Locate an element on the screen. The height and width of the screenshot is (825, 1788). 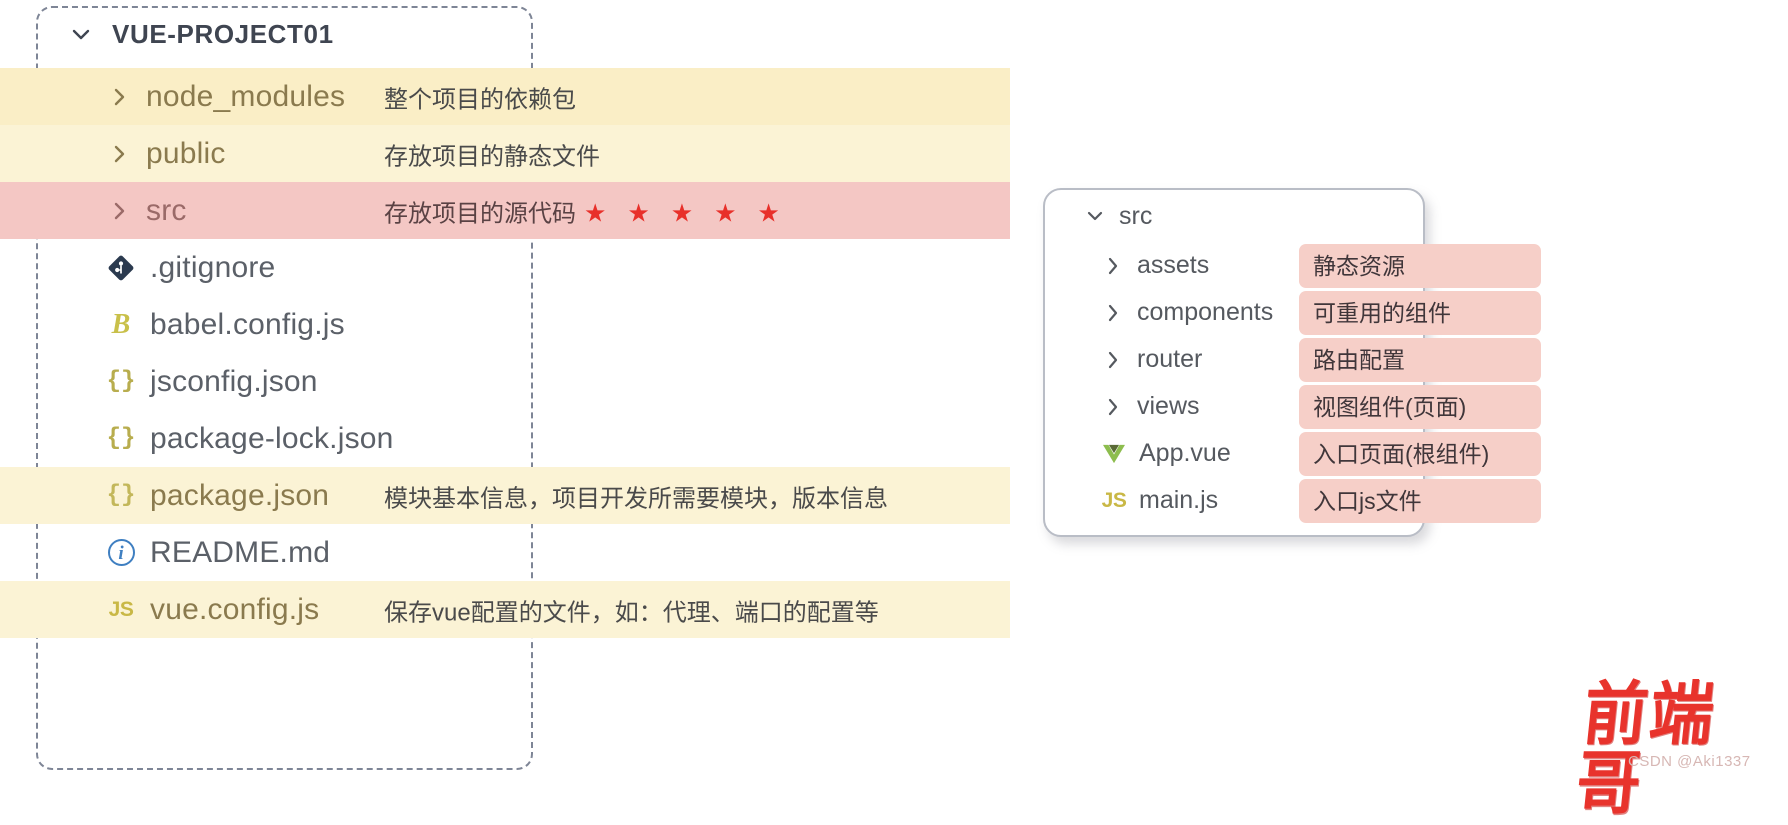
src-card-item-label: assets is located at coordinates (1173, 265).